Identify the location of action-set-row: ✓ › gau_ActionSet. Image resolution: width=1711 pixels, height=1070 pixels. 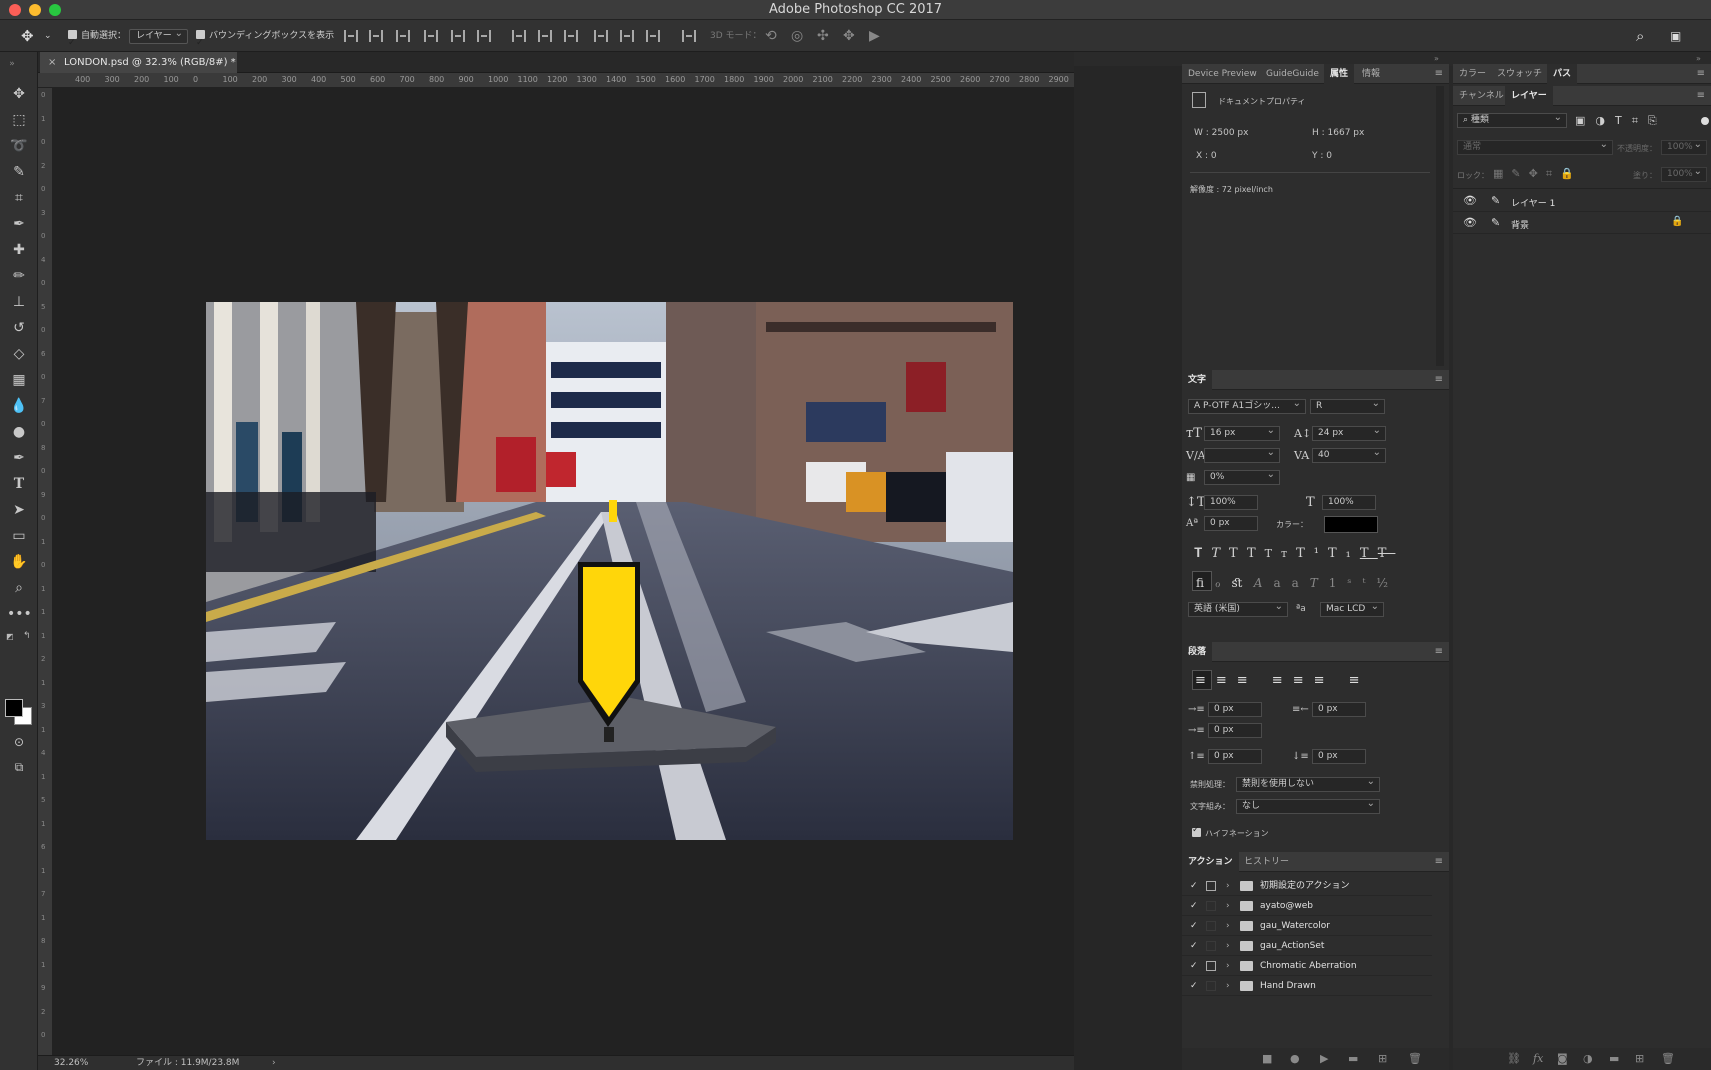
(1307, 946).